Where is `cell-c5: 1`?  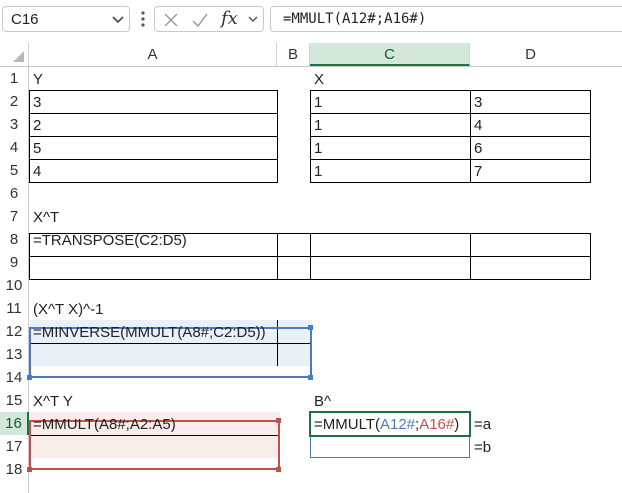 cell-c5: 1 is located at coordinates (318, 171).